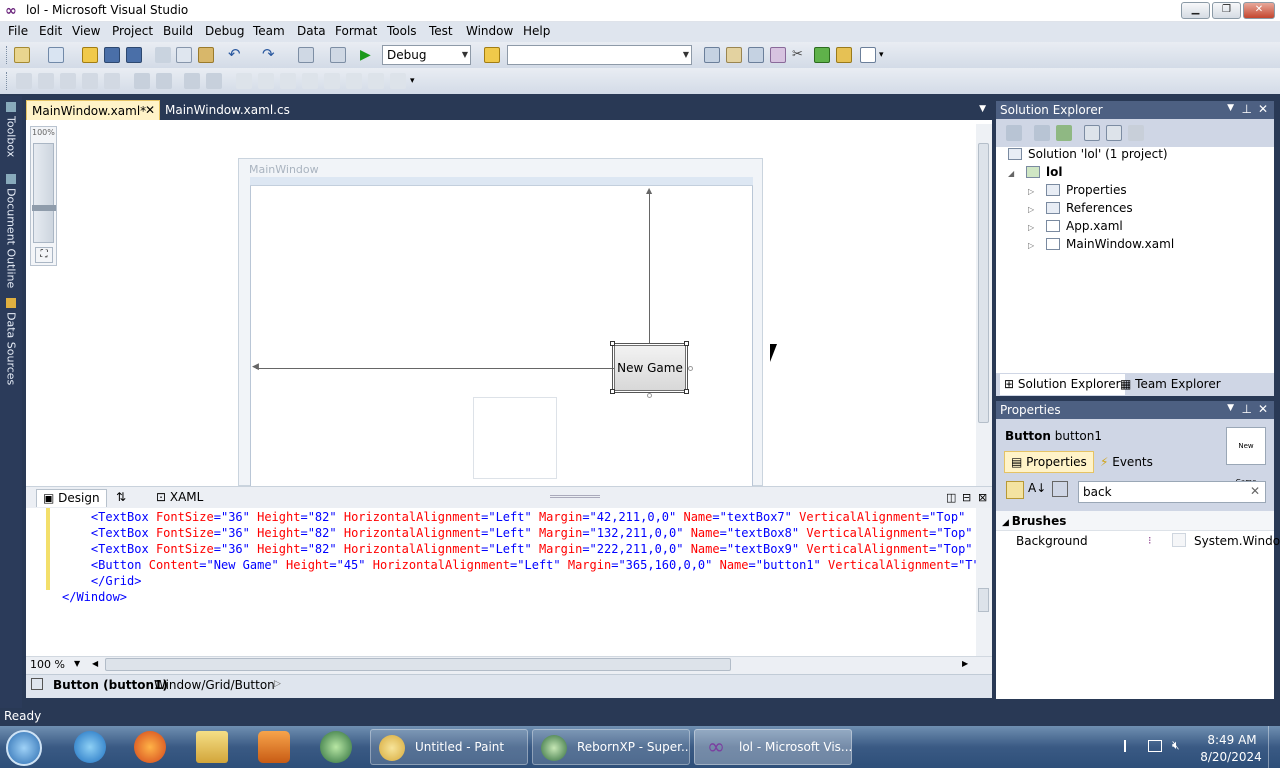 The height and width of the screenshot is (768, 1280). Describe the element at coordinates (90, 747) in the screenshot. I see `internet-explorer-icon` at that location.